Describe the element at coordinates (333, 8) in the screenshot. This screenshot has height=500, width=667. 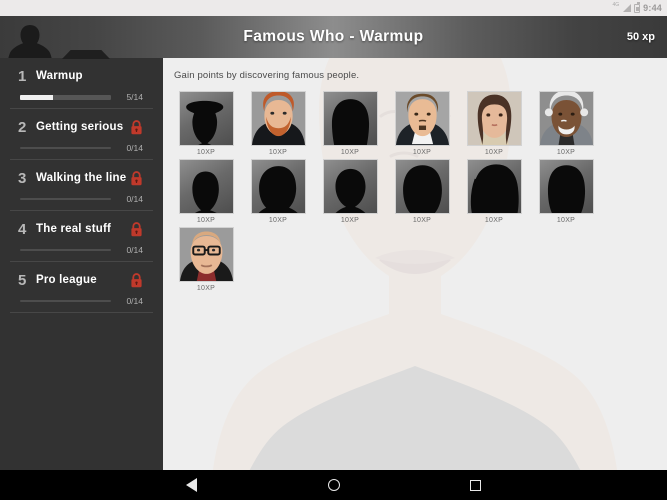
I see `android-status-bar: 4G 9:44` at that location.